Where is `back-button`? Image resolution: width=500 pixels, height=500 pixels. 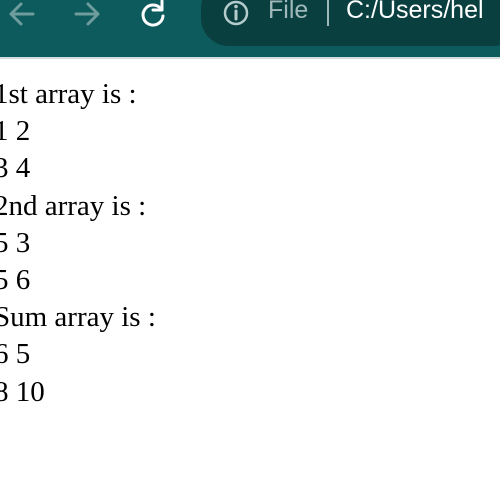
back-button is located at coordinates (21, 14).